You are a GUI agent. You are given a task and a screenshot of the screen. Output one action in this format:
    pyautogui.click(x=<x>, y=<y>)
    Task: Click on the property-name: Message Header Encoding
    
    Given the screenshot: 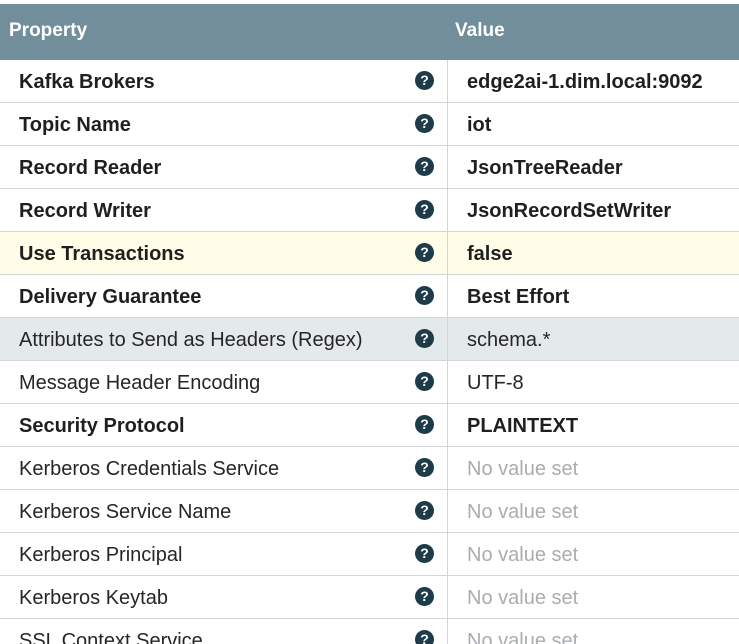 What is the action you would take?
    pyautogui.click(x=140, y=383)
    